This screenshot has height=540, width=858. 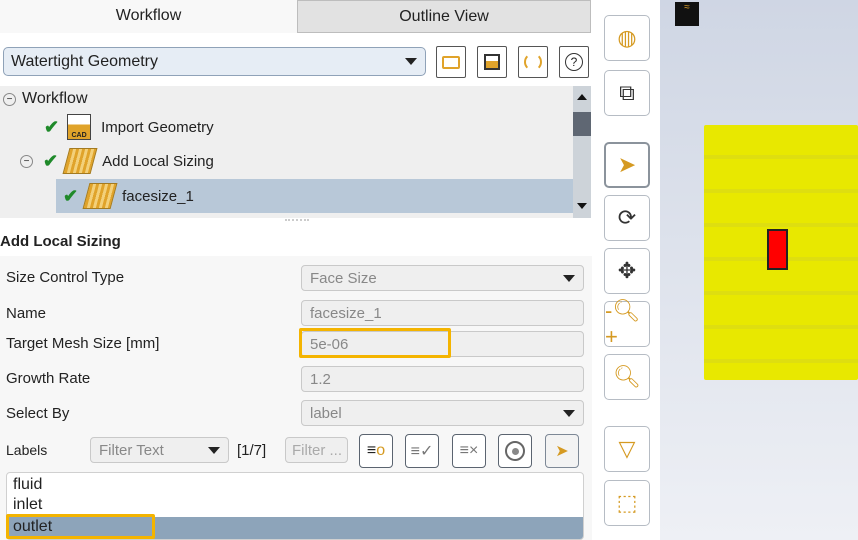 I want to click on panel-title: Add Local Sizing, so click(x=60, y=241).